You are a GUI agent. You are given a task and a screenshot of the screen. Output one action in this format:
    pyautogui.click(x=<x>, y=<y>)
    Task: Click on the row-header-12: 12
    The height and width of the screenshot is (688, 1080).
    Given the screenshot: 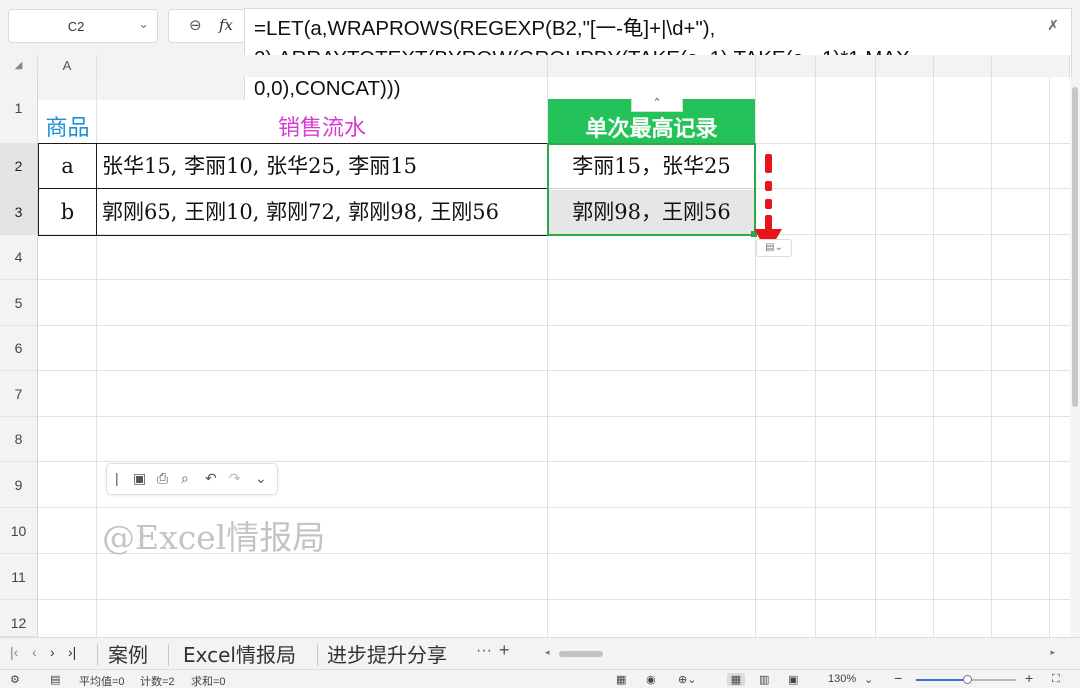 What is the action you would take?
    pyautogui.click(x=19, y=618)
    